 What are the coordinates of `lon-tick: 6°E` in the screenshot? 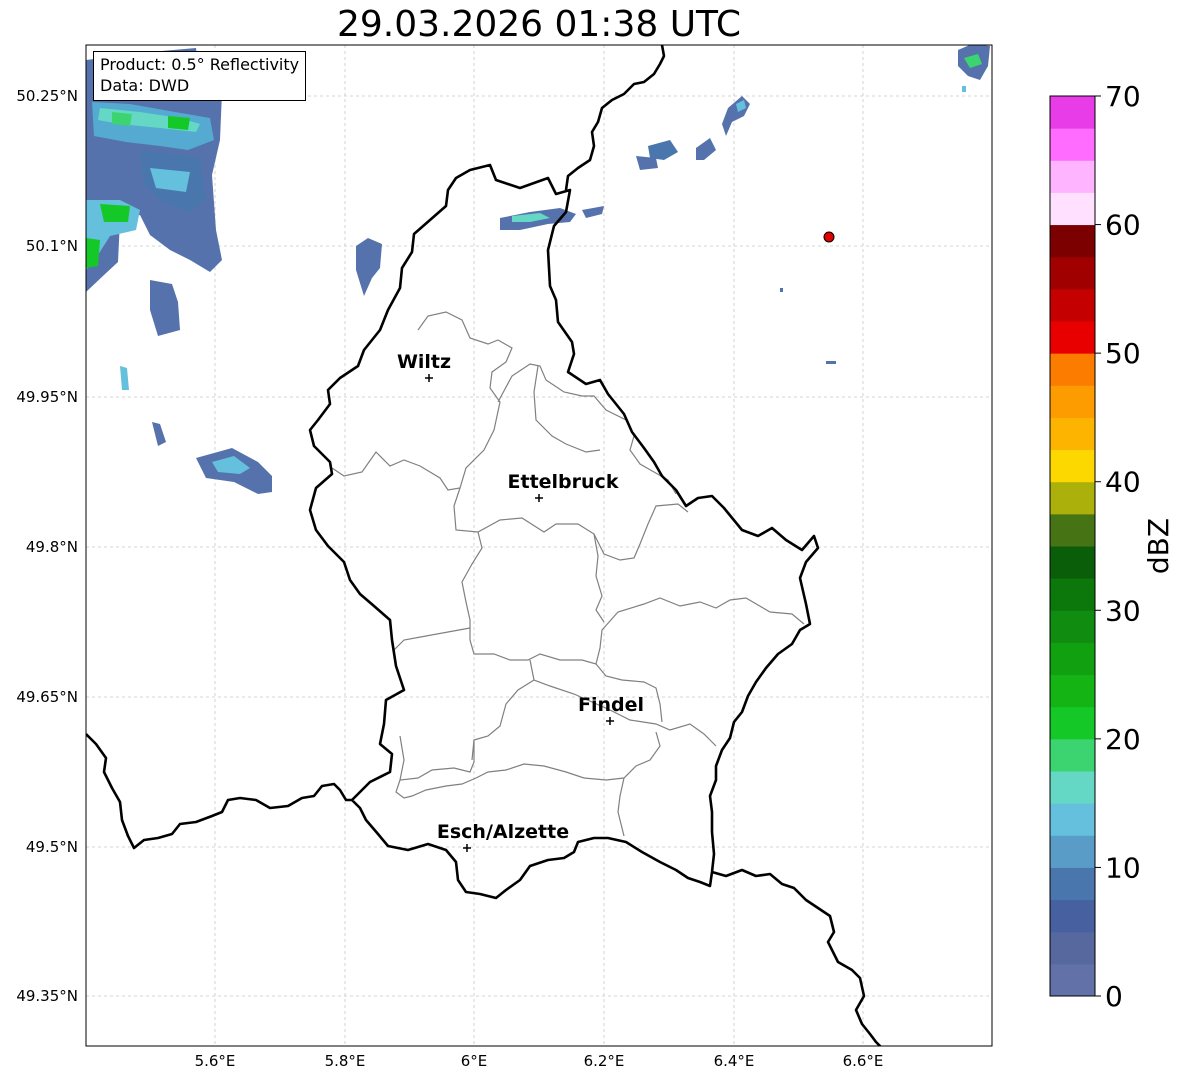 It's located at (474, 1061).